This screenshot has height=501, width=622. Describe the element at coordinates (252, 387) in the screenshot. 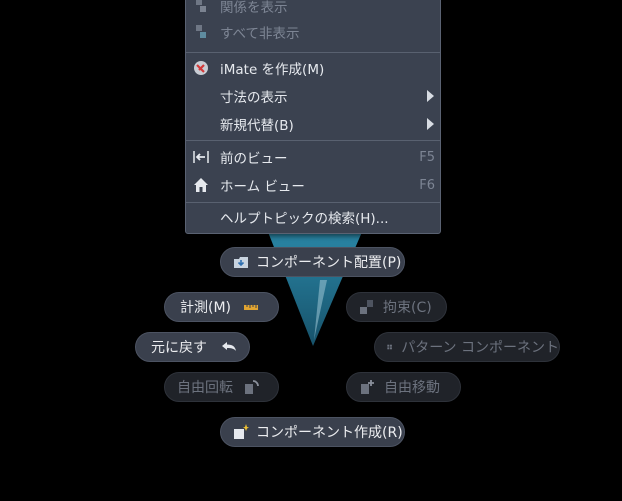

I see `free-rotate-icon` at that location.